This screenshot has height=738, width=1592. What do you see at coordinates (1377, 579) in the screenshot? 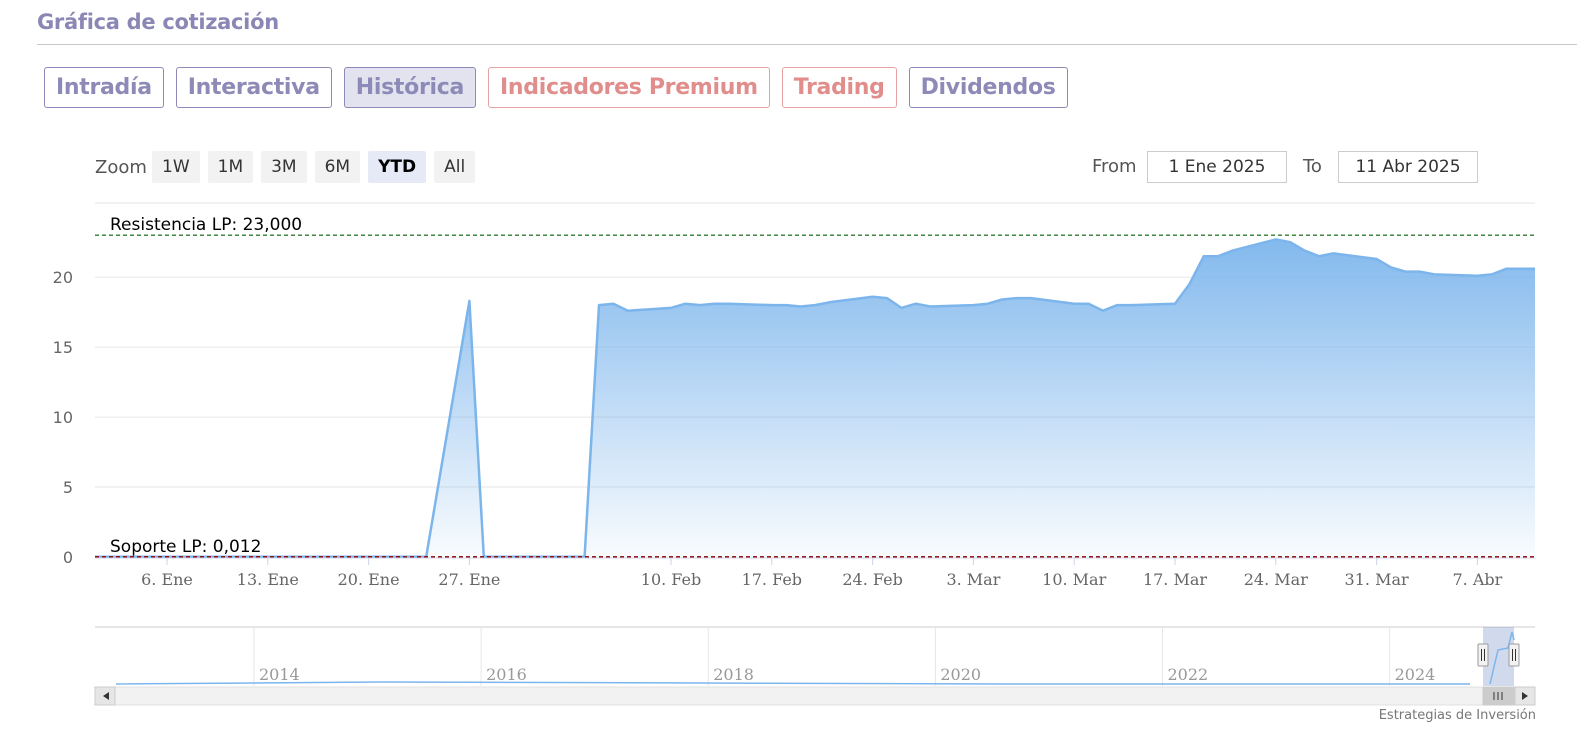
I see `x-tick-label: 31. Mar` at bounding box center [1377, 579].